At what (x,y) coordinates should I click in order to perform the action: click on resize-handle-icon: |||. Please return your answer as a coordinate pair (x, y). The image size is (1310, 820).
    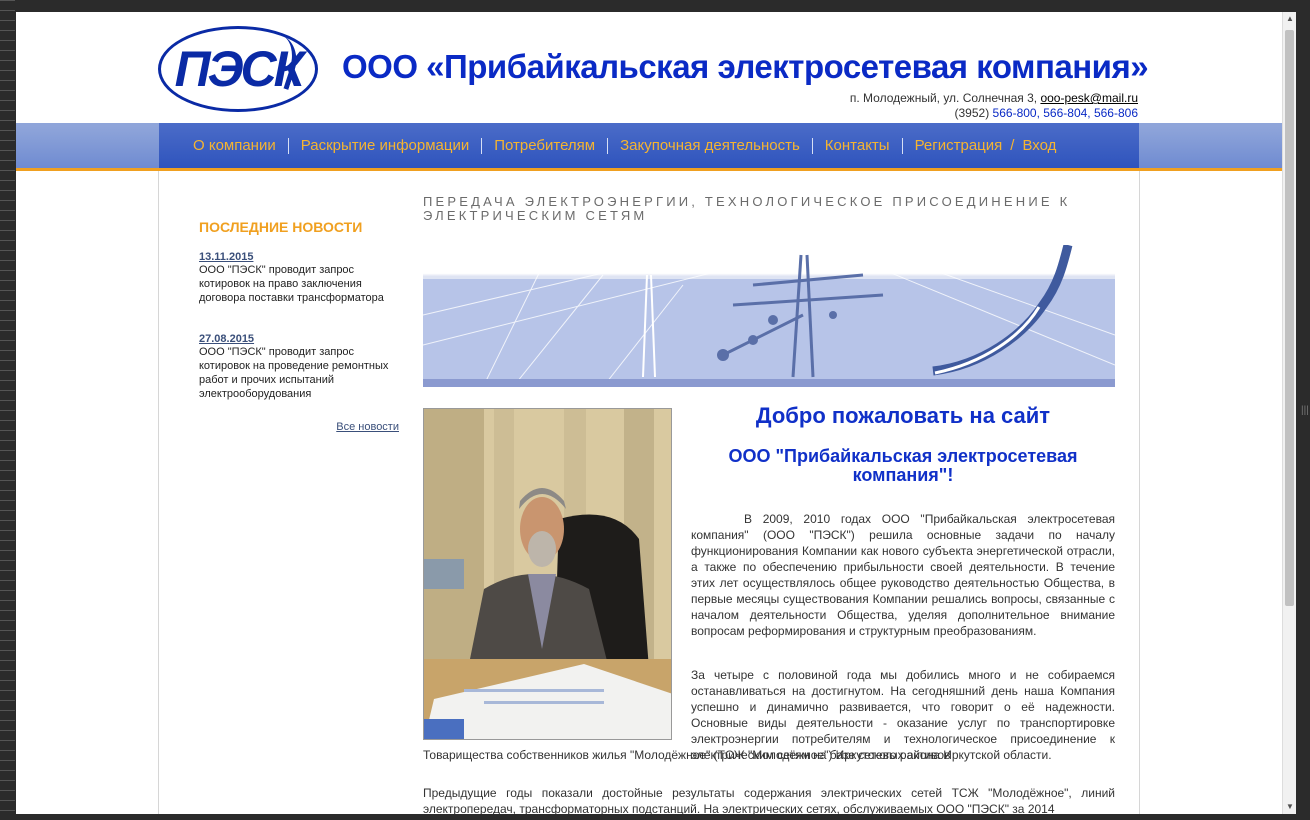
    Looking at the image, I should click on (1305, 410).